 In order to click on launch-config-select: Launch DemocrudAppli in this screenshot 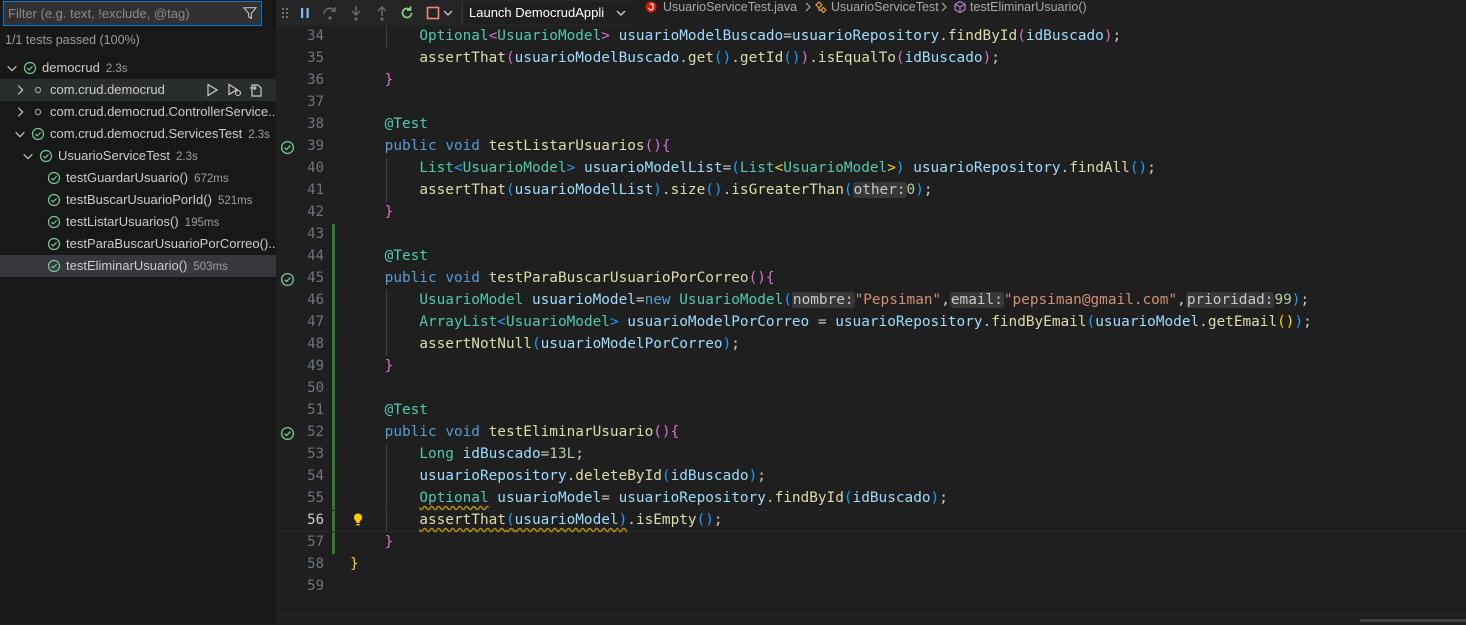, I will do `click(547, 13)`.